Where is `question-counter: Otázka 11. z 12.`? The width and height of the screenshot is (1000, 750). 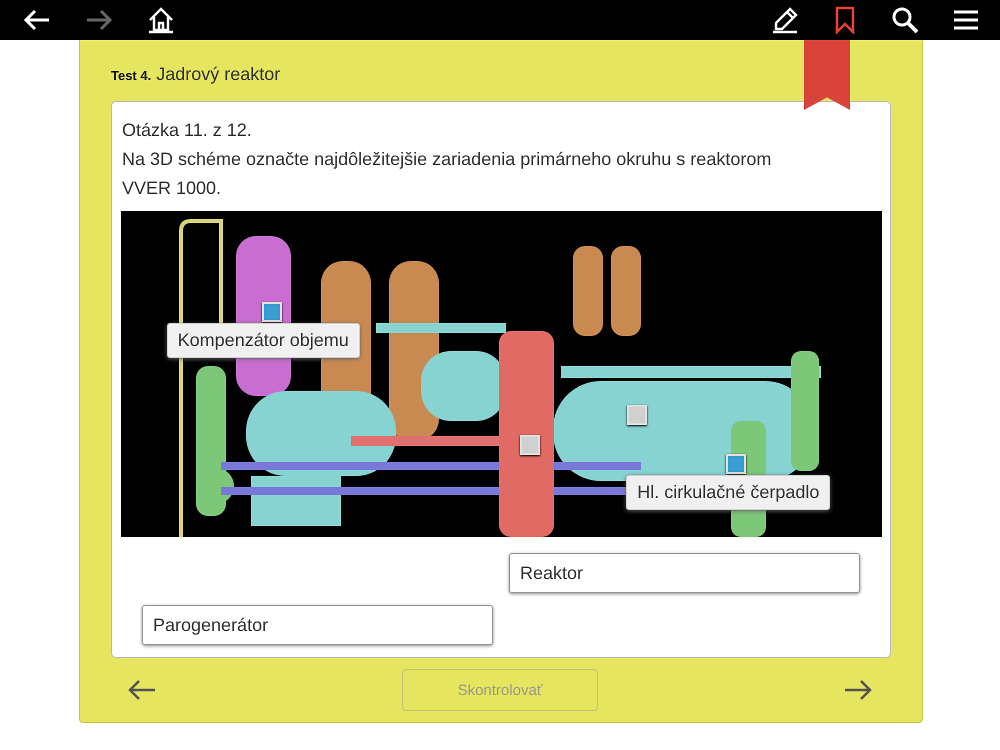 question-counter: Otázka 11. z 12. is located at coordinates (187, 130).